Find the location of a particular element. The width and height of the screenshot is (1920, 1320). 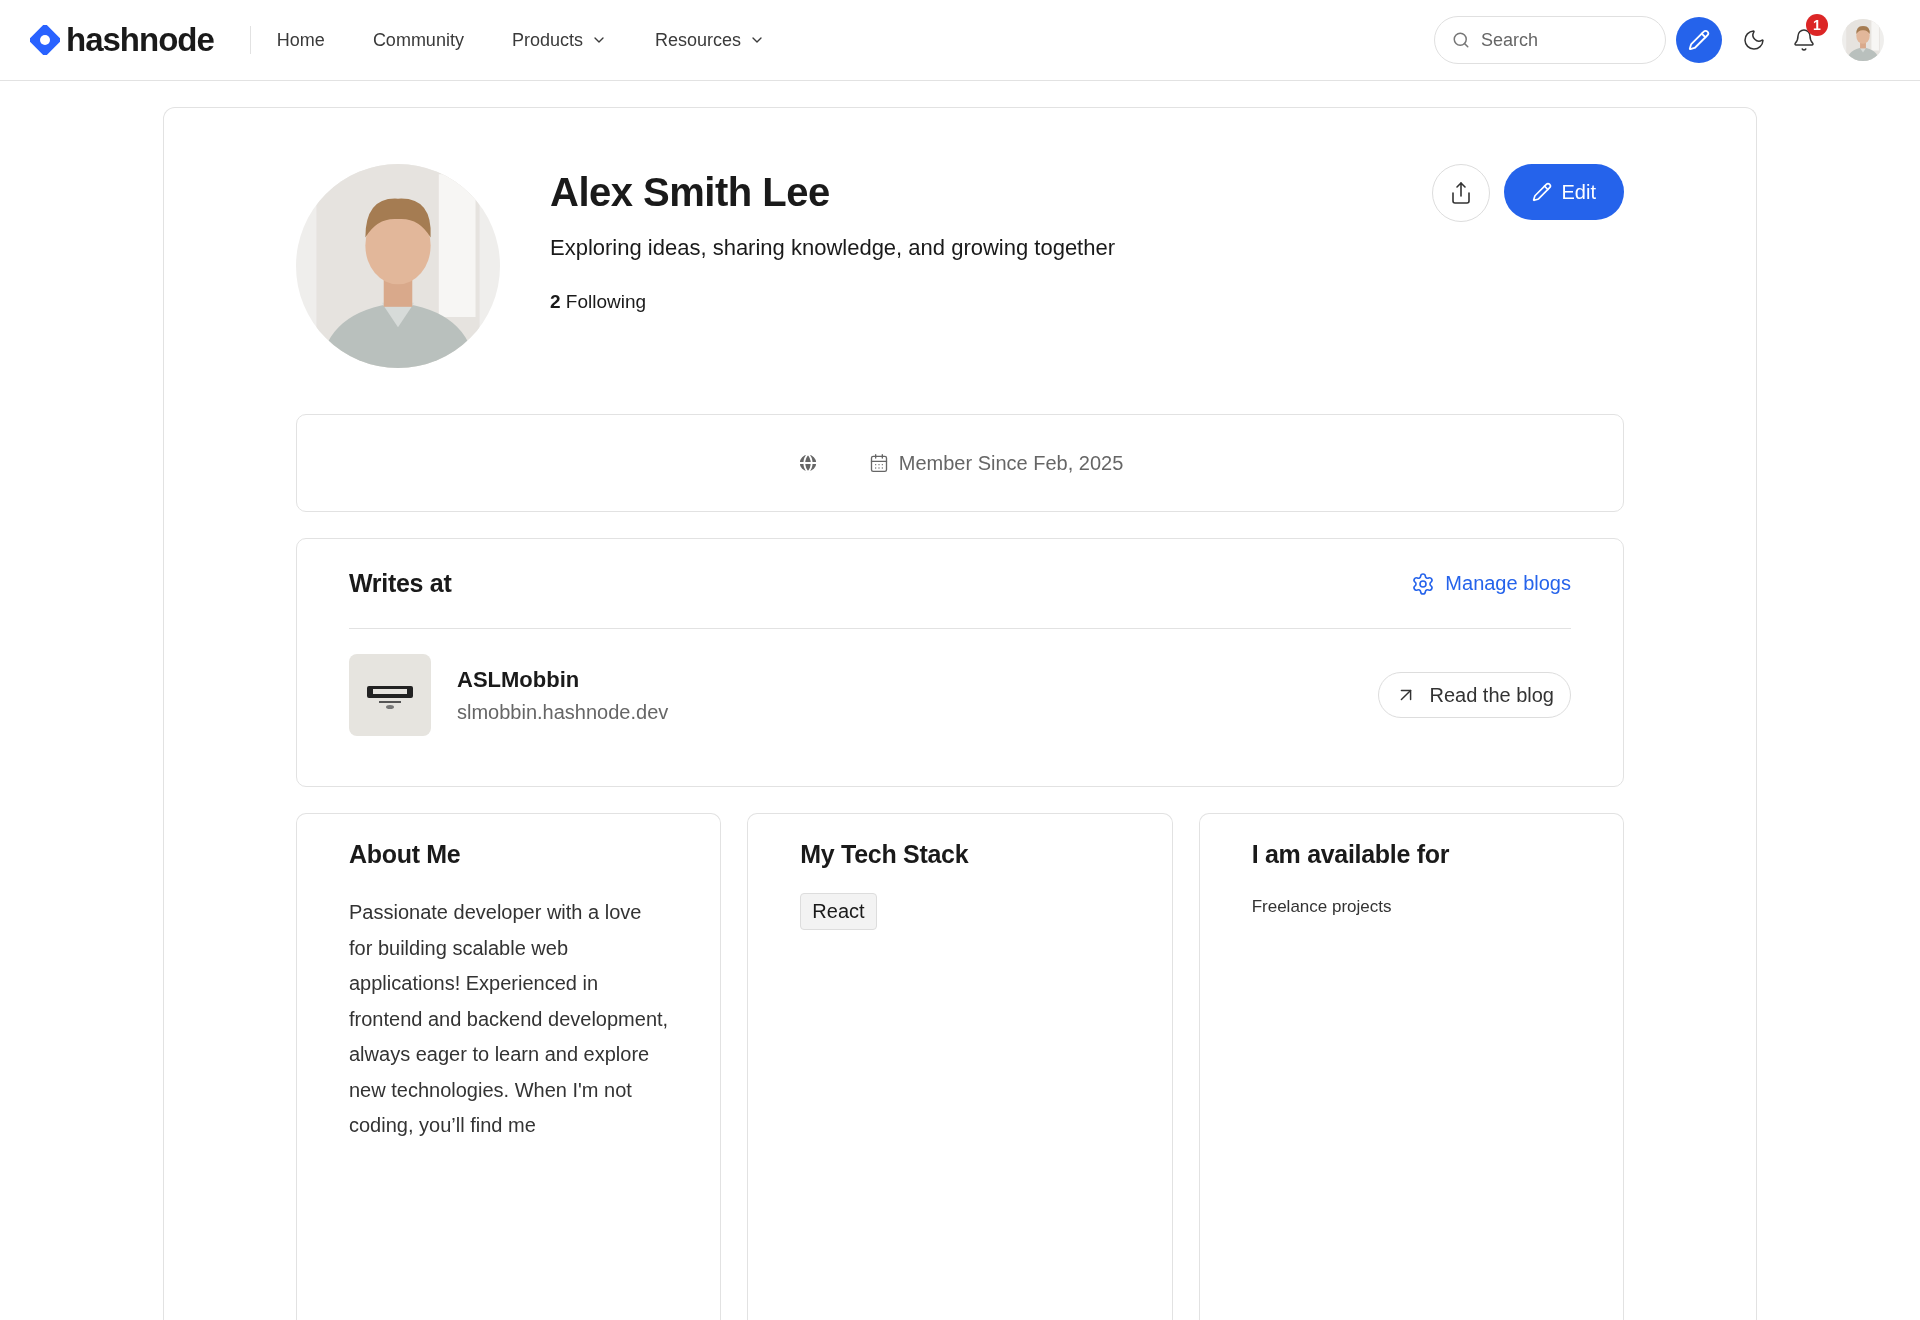

read-blog-button: Read the blog is located at coordinates (1474, 695).